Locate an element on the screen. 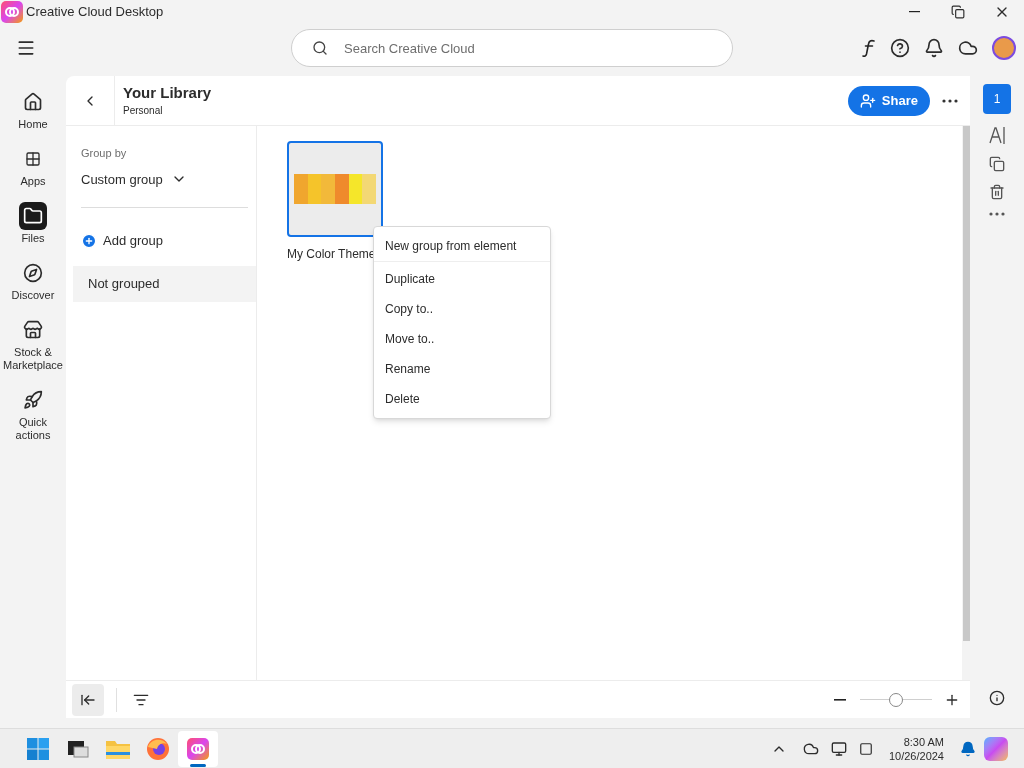 The width and height of the screenshot is (1024, 768). nav-item: Apps is located at coordinates (33, 166).